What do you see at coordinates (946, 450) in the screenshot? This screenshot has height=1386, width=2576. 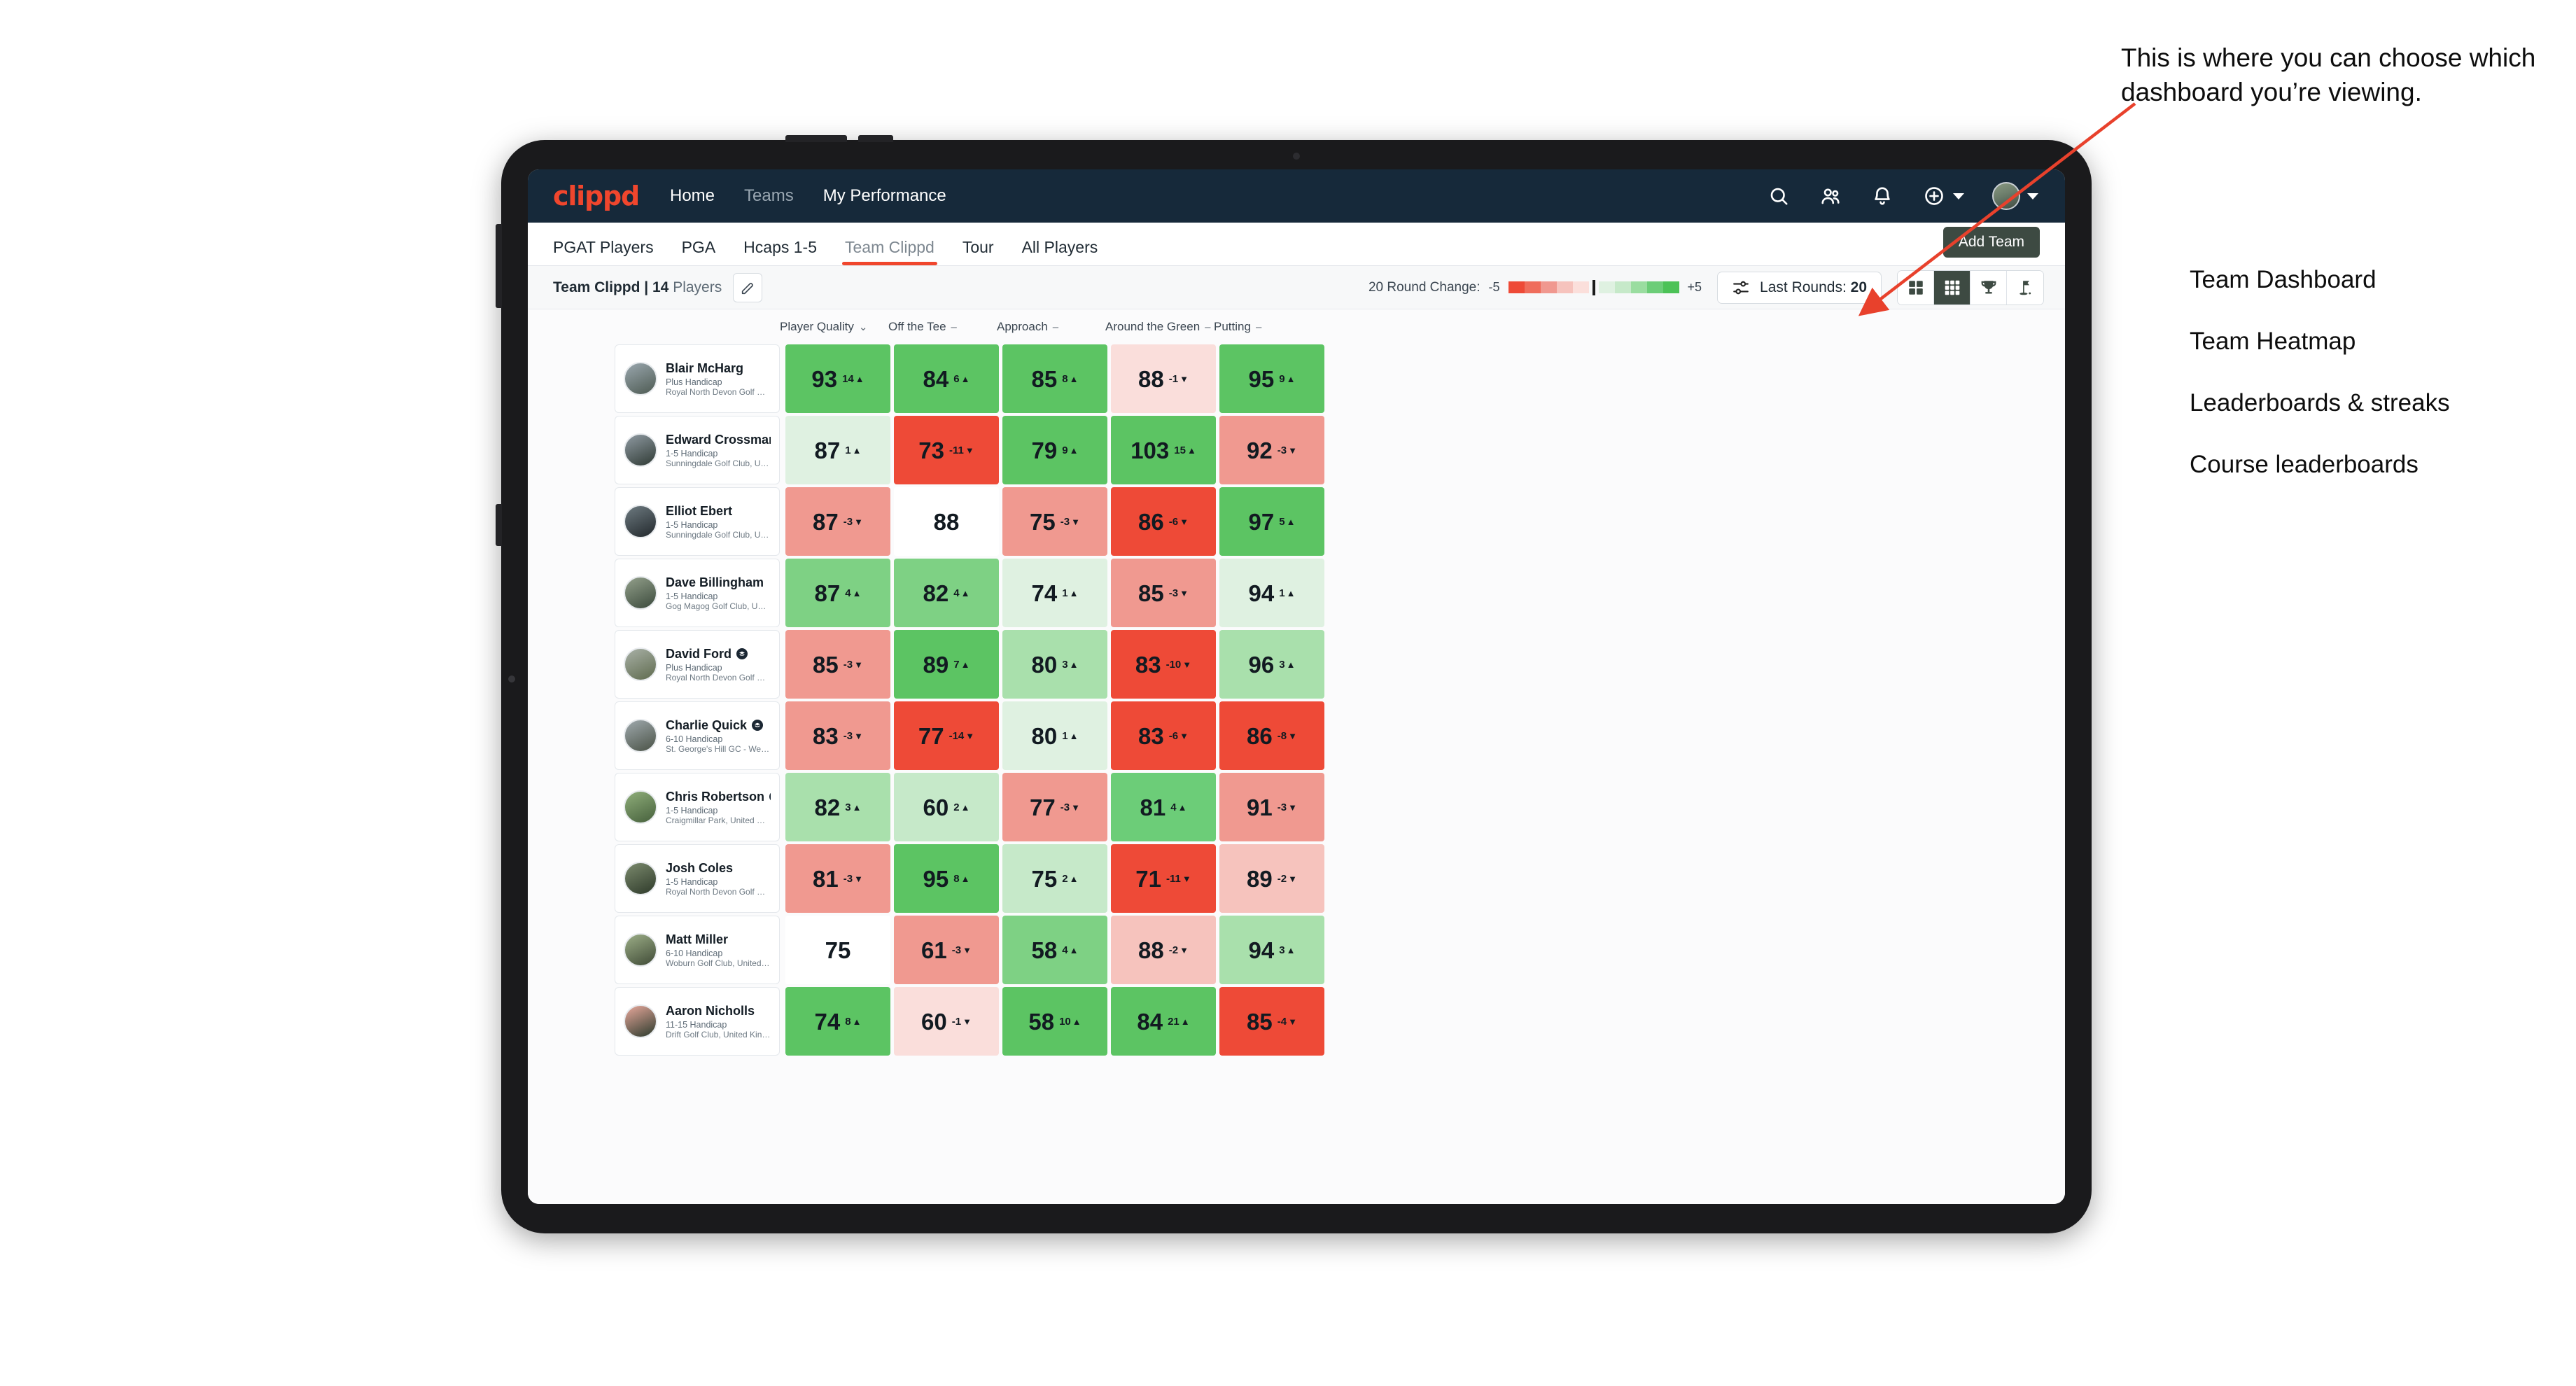 I see `score-cell: 73 -11 ▼` at bounding box center [946, 450].